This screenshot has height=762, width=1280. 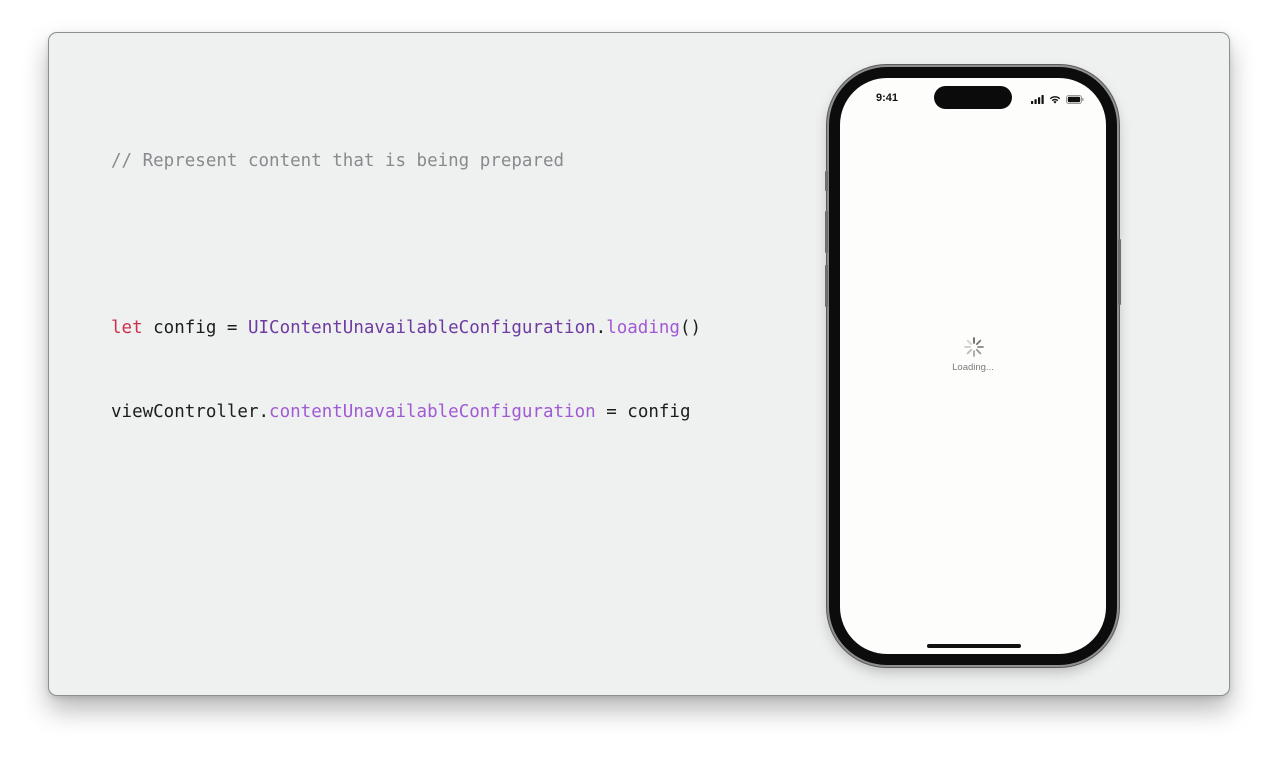 What do you see at coordinates (826, 286) in the screenshot?
I see `volume-down-button` at bounding box center [826, 286].